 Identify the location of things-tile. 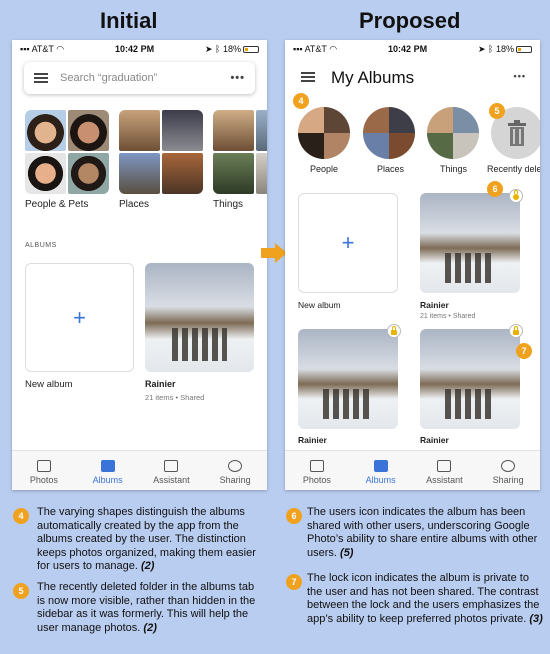
(240, 152).